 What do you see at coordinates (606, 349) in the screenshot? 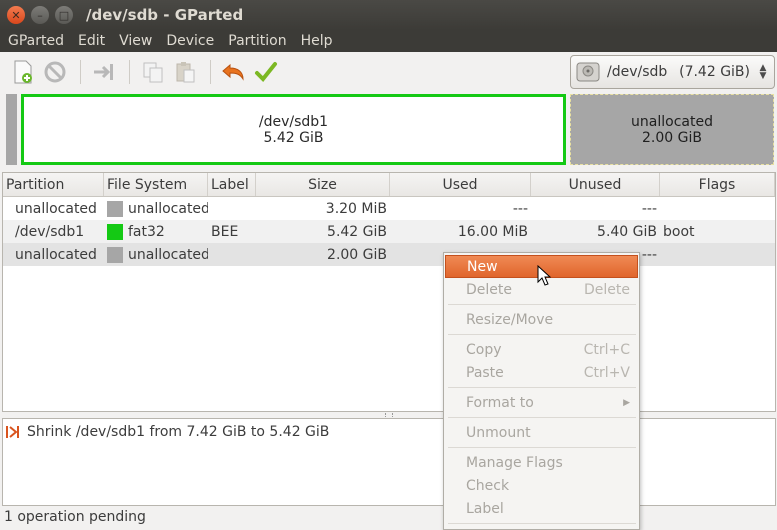
I see `menu-item-copy-accelerator: Ctrl+C` at bounding box center [606, 349].